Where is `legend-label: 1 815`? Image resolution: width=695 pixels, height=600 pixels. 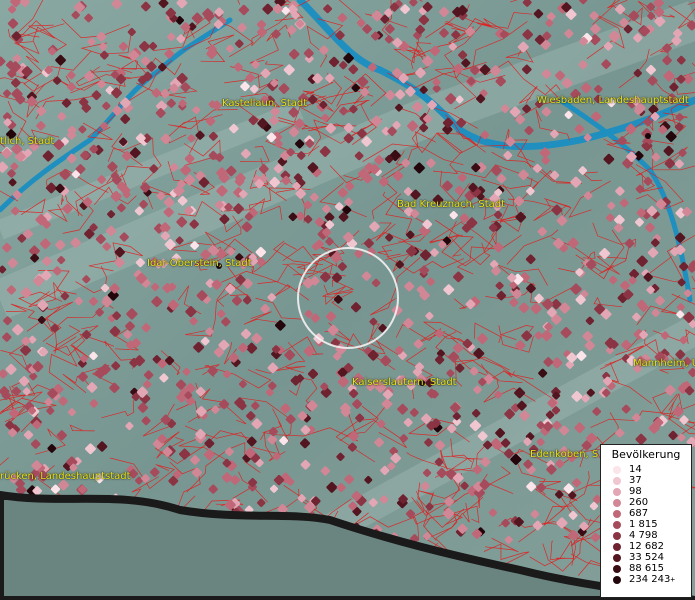
legend-label: 1 815 is located at coordinates (643, 524).